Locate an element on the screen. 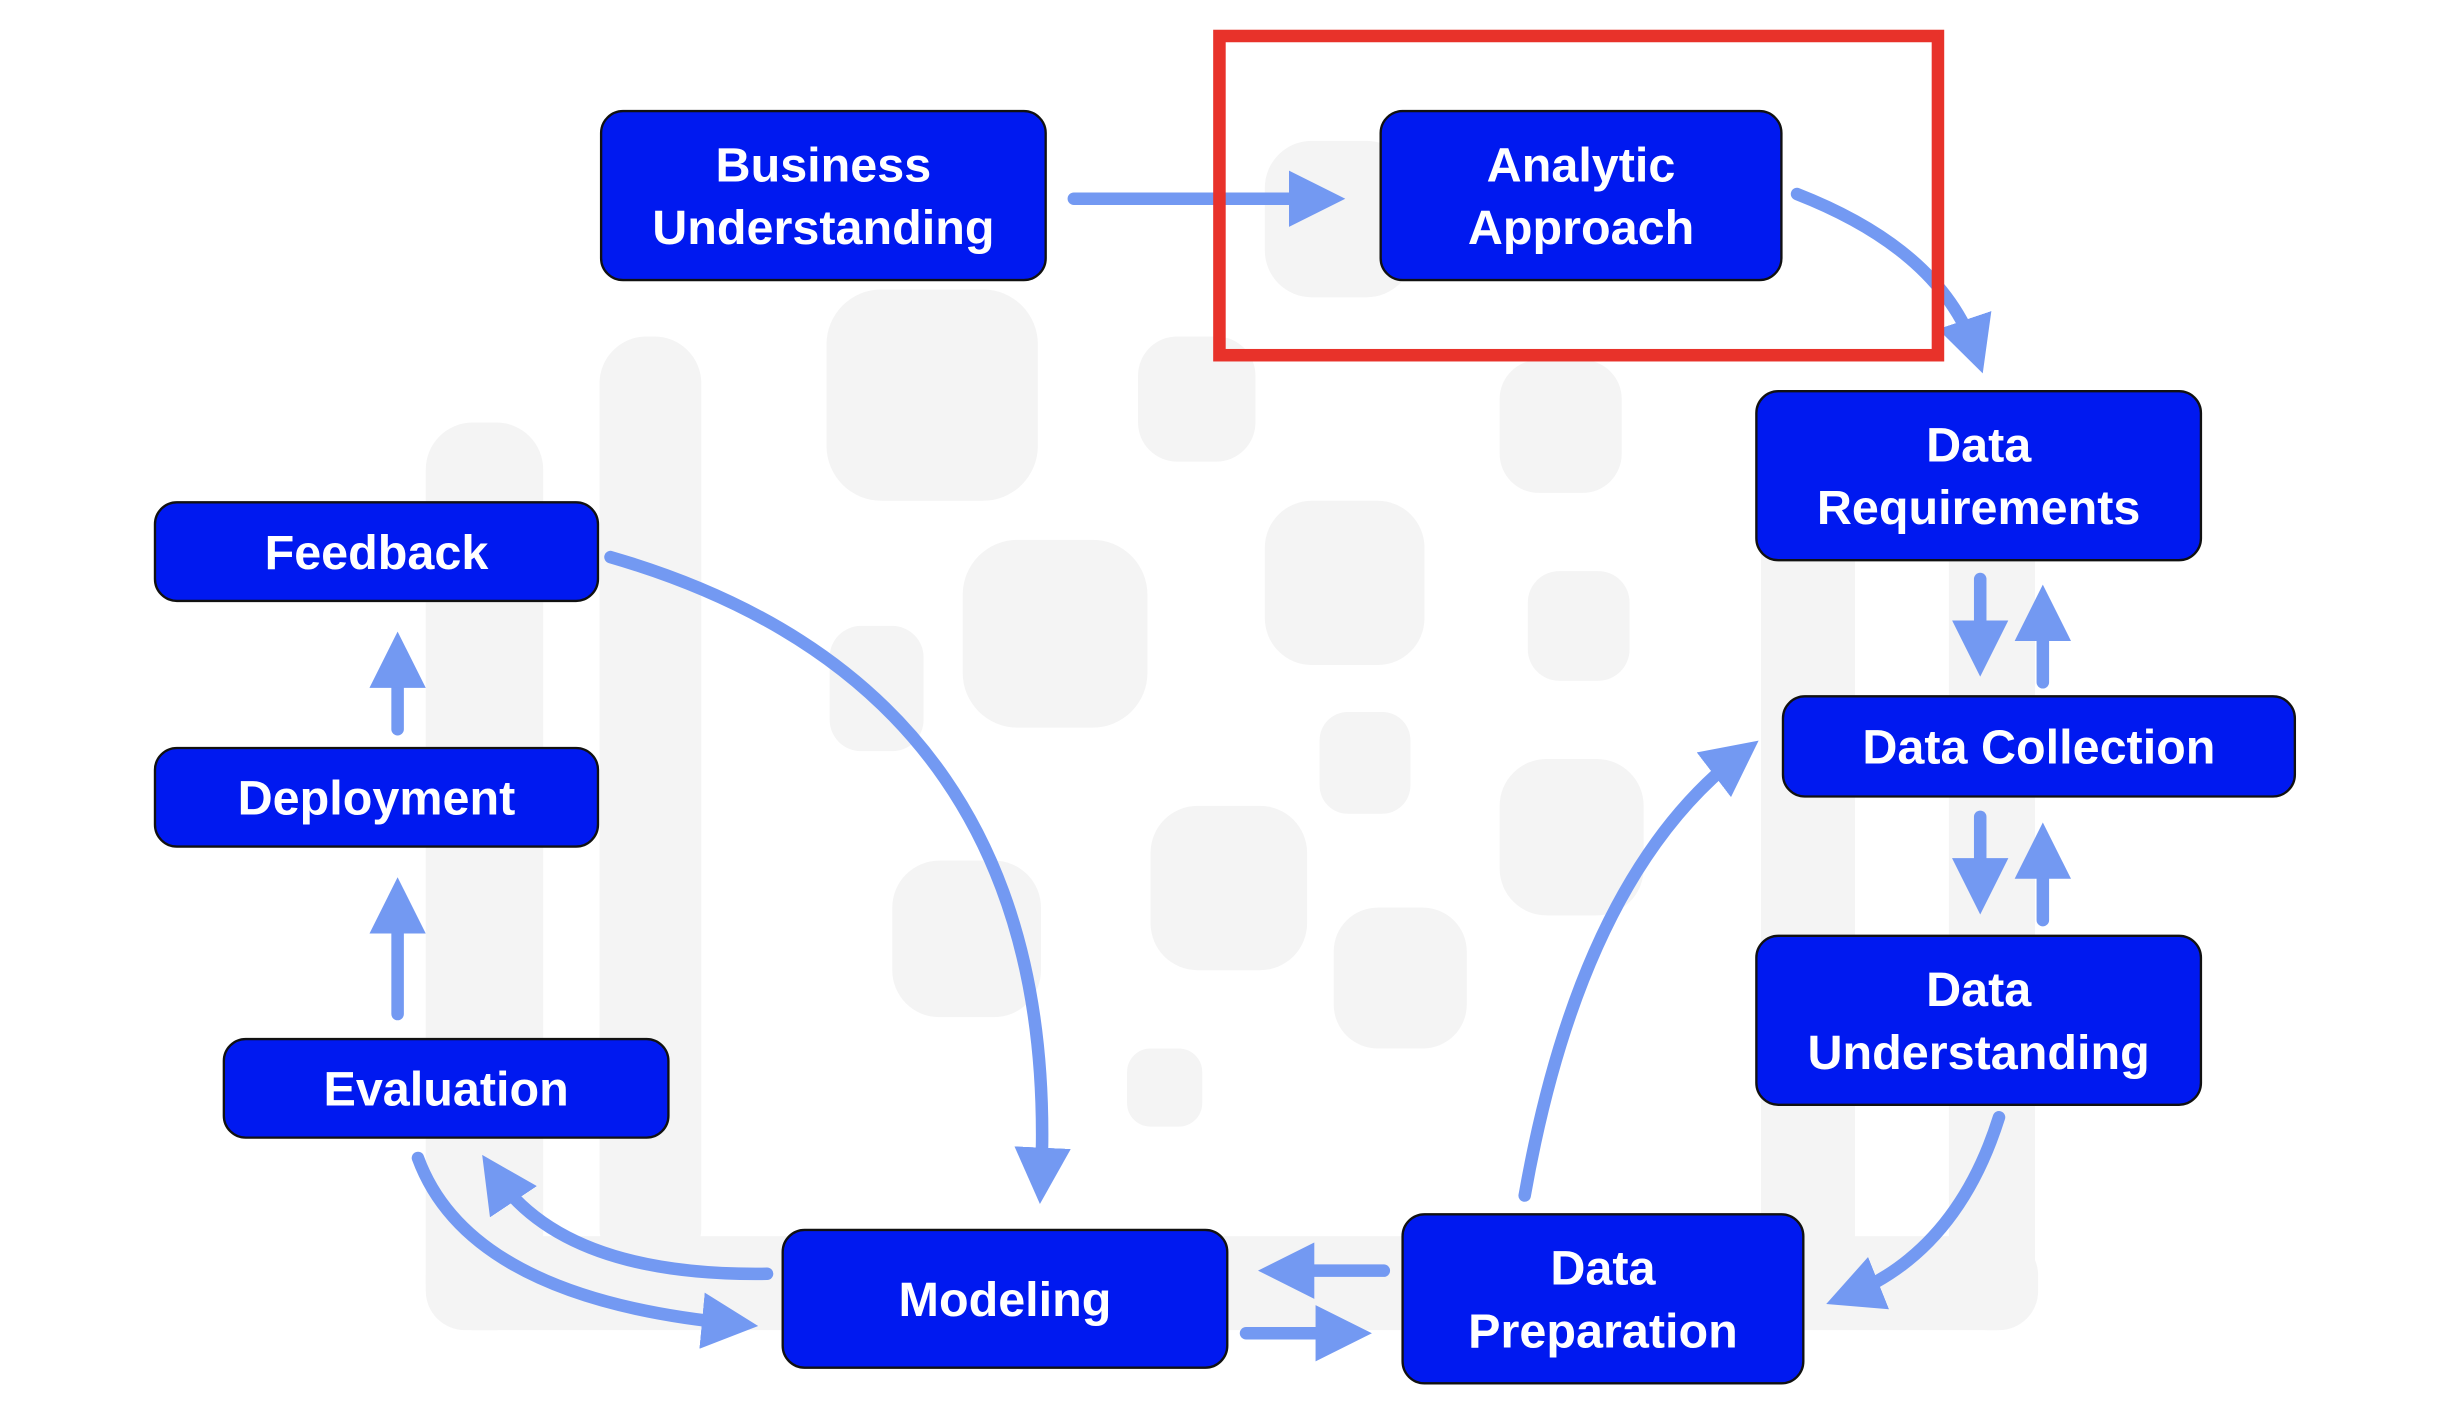 The image size is (2442, 1424). node-analytic-approach: Analytic Approach is located at coordinates (1581, 195).